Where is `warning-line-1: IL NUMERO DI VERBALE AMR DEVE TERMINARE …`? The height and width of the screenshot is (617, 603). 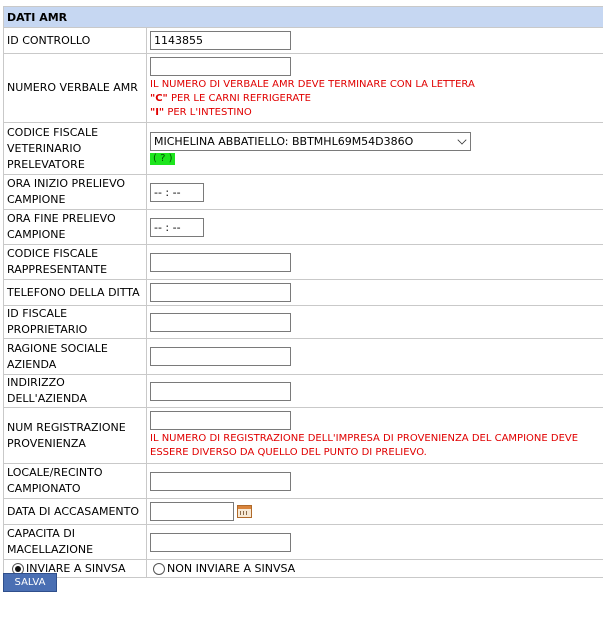
warning-line-1: IL NUMERO DI VERBALE AMR DEVE TERMINARE … is located at coordinates (312, 84).